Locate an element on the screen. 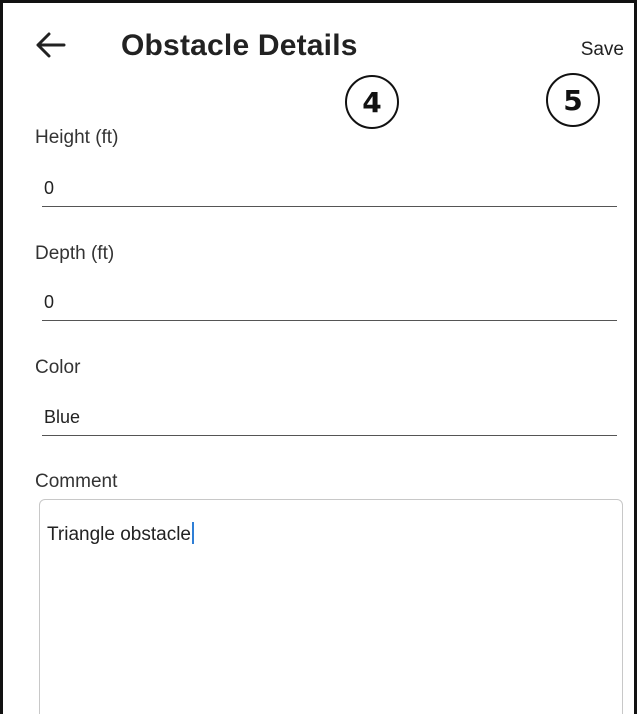 Image resolution: width=637 pixels, height=714 pixels. color-label: Color is located at coordinates (58, 367).